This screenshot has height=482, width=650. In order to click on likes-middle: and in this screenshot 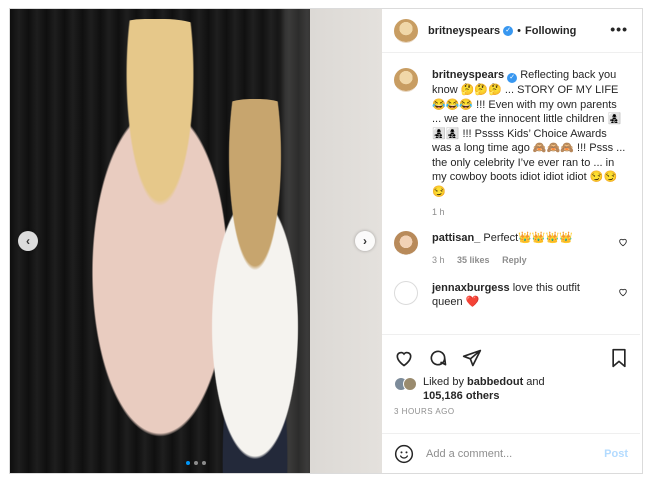, I will do `click(534, 382)`.